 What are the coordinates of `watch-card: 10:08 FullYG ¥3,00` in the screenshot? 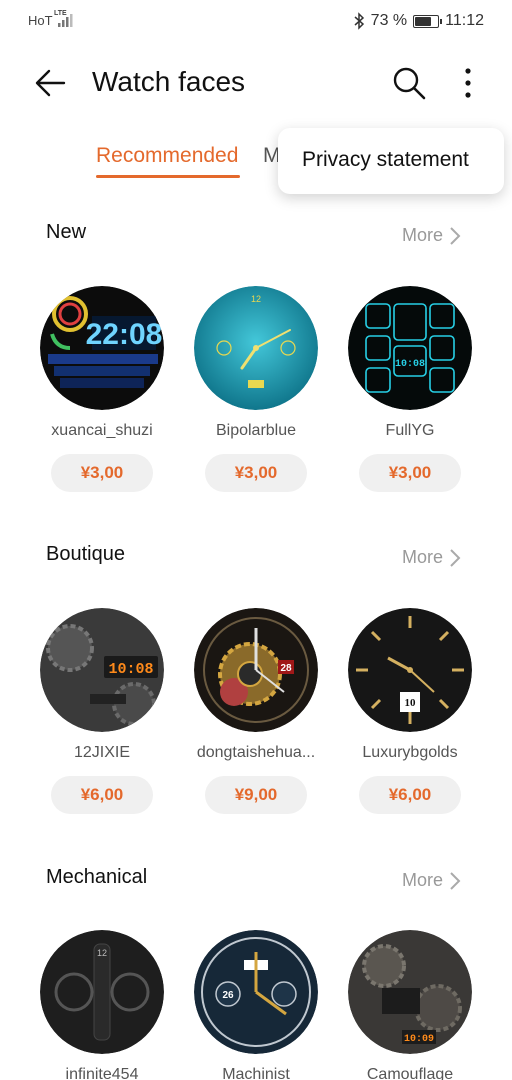 It's located at (410, 389).